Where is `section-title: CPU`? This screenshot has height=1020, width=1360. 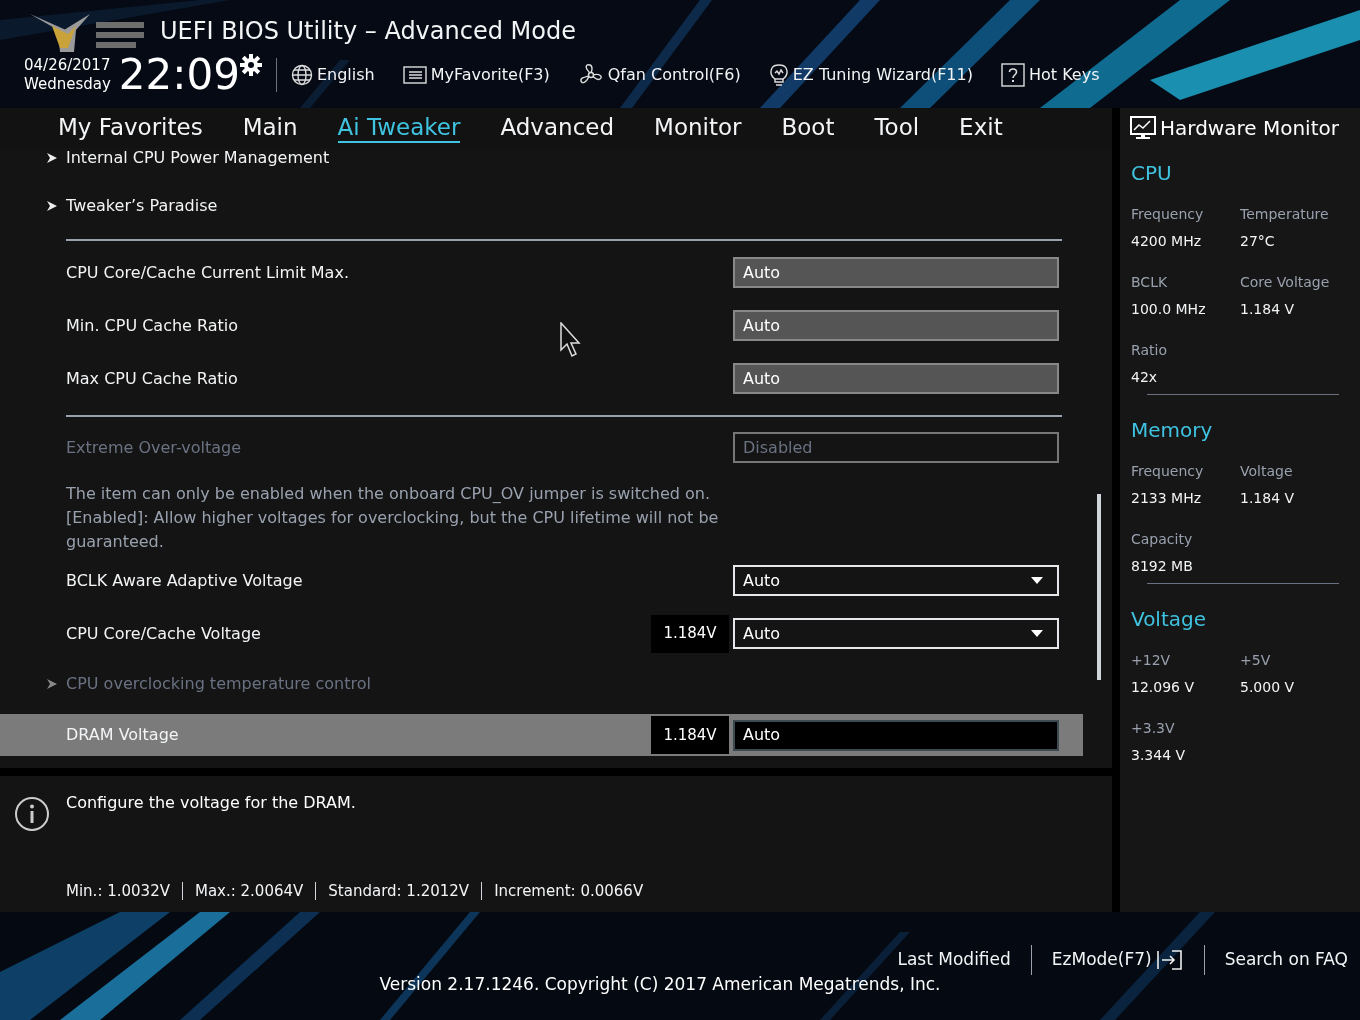 section-title: CPU is located at coordinates (1152, 173).